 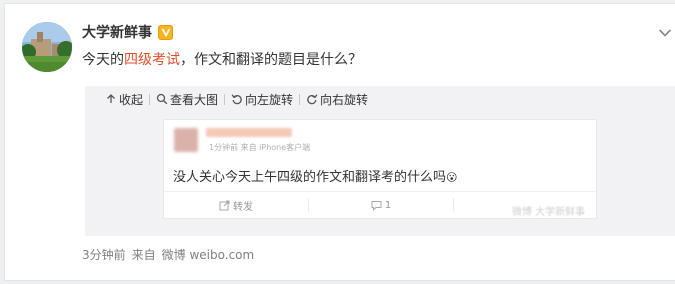 What do you see at coordinates (344, 99) in the screenshot?
I see `rotate-right-label: 向右旋转` at bounding box center [344, 99].